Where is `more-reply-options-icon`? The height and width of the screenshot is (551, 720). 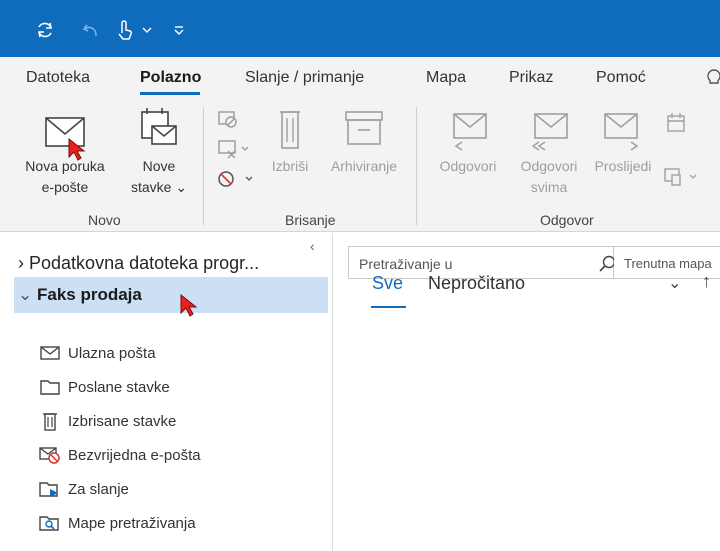 more-reply-options-icon is located at coordinates (682, 178).